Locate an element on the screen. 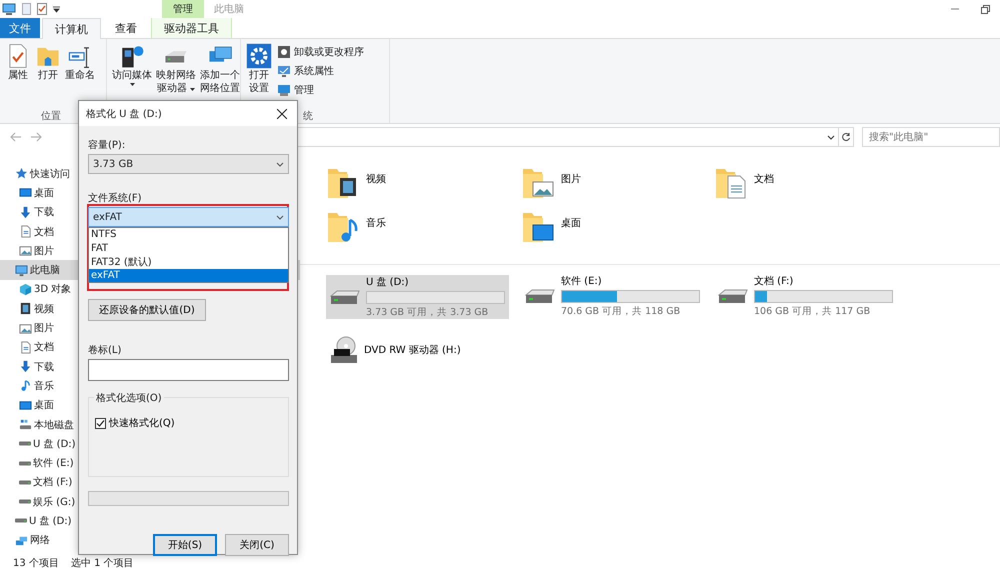 This screenshot has height=571, width=1000. field-label: 卷标(L) is located at coordinates (105, 350).